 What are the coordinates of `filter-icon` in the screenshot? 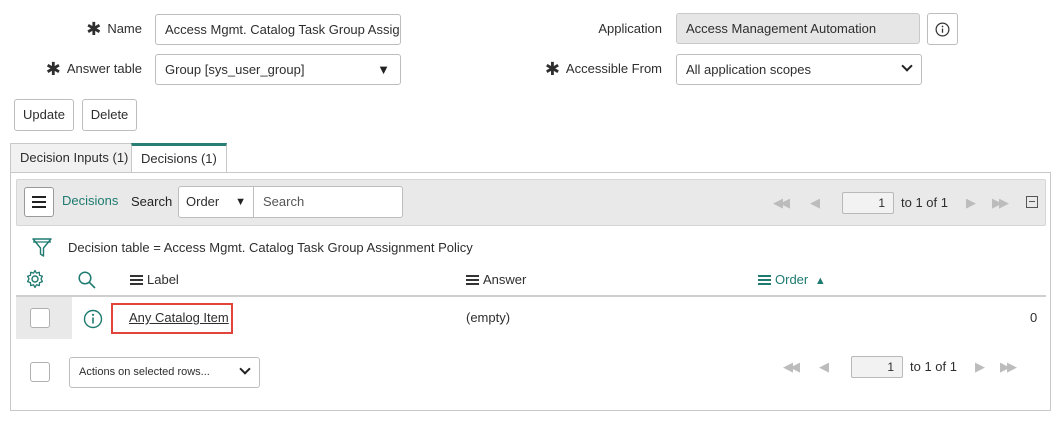 It's located at (42, 247).